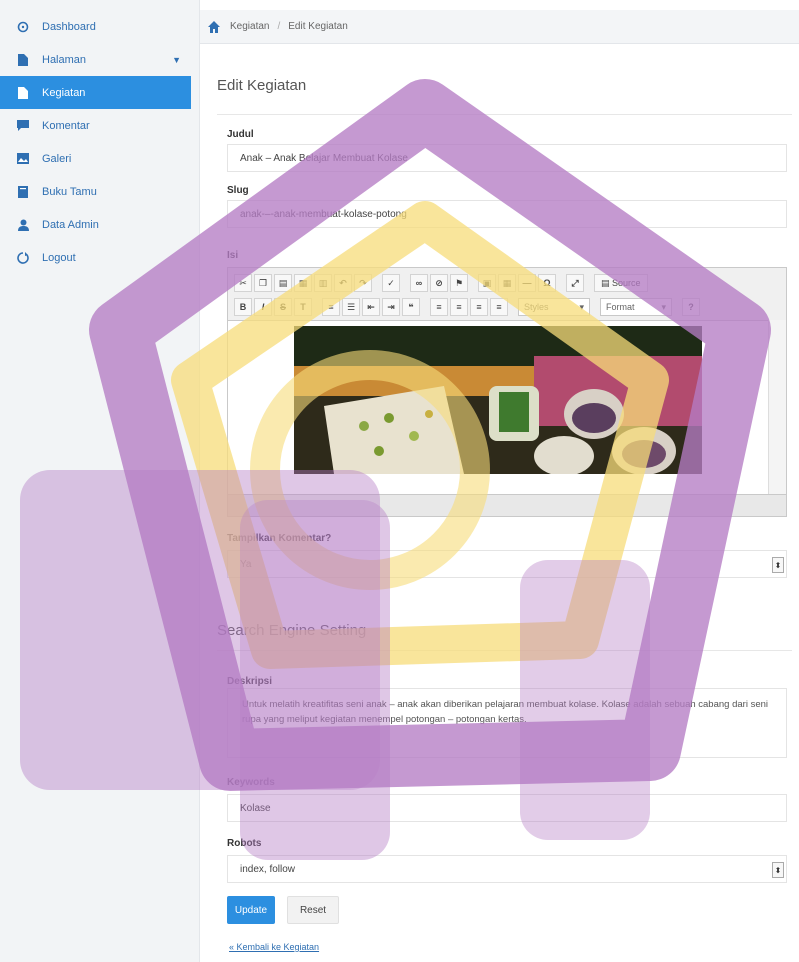 The width and height of the screenshot is (799, 962). I want to click on komentar-label: Tampilkan Komentar?, so click(279, 538).